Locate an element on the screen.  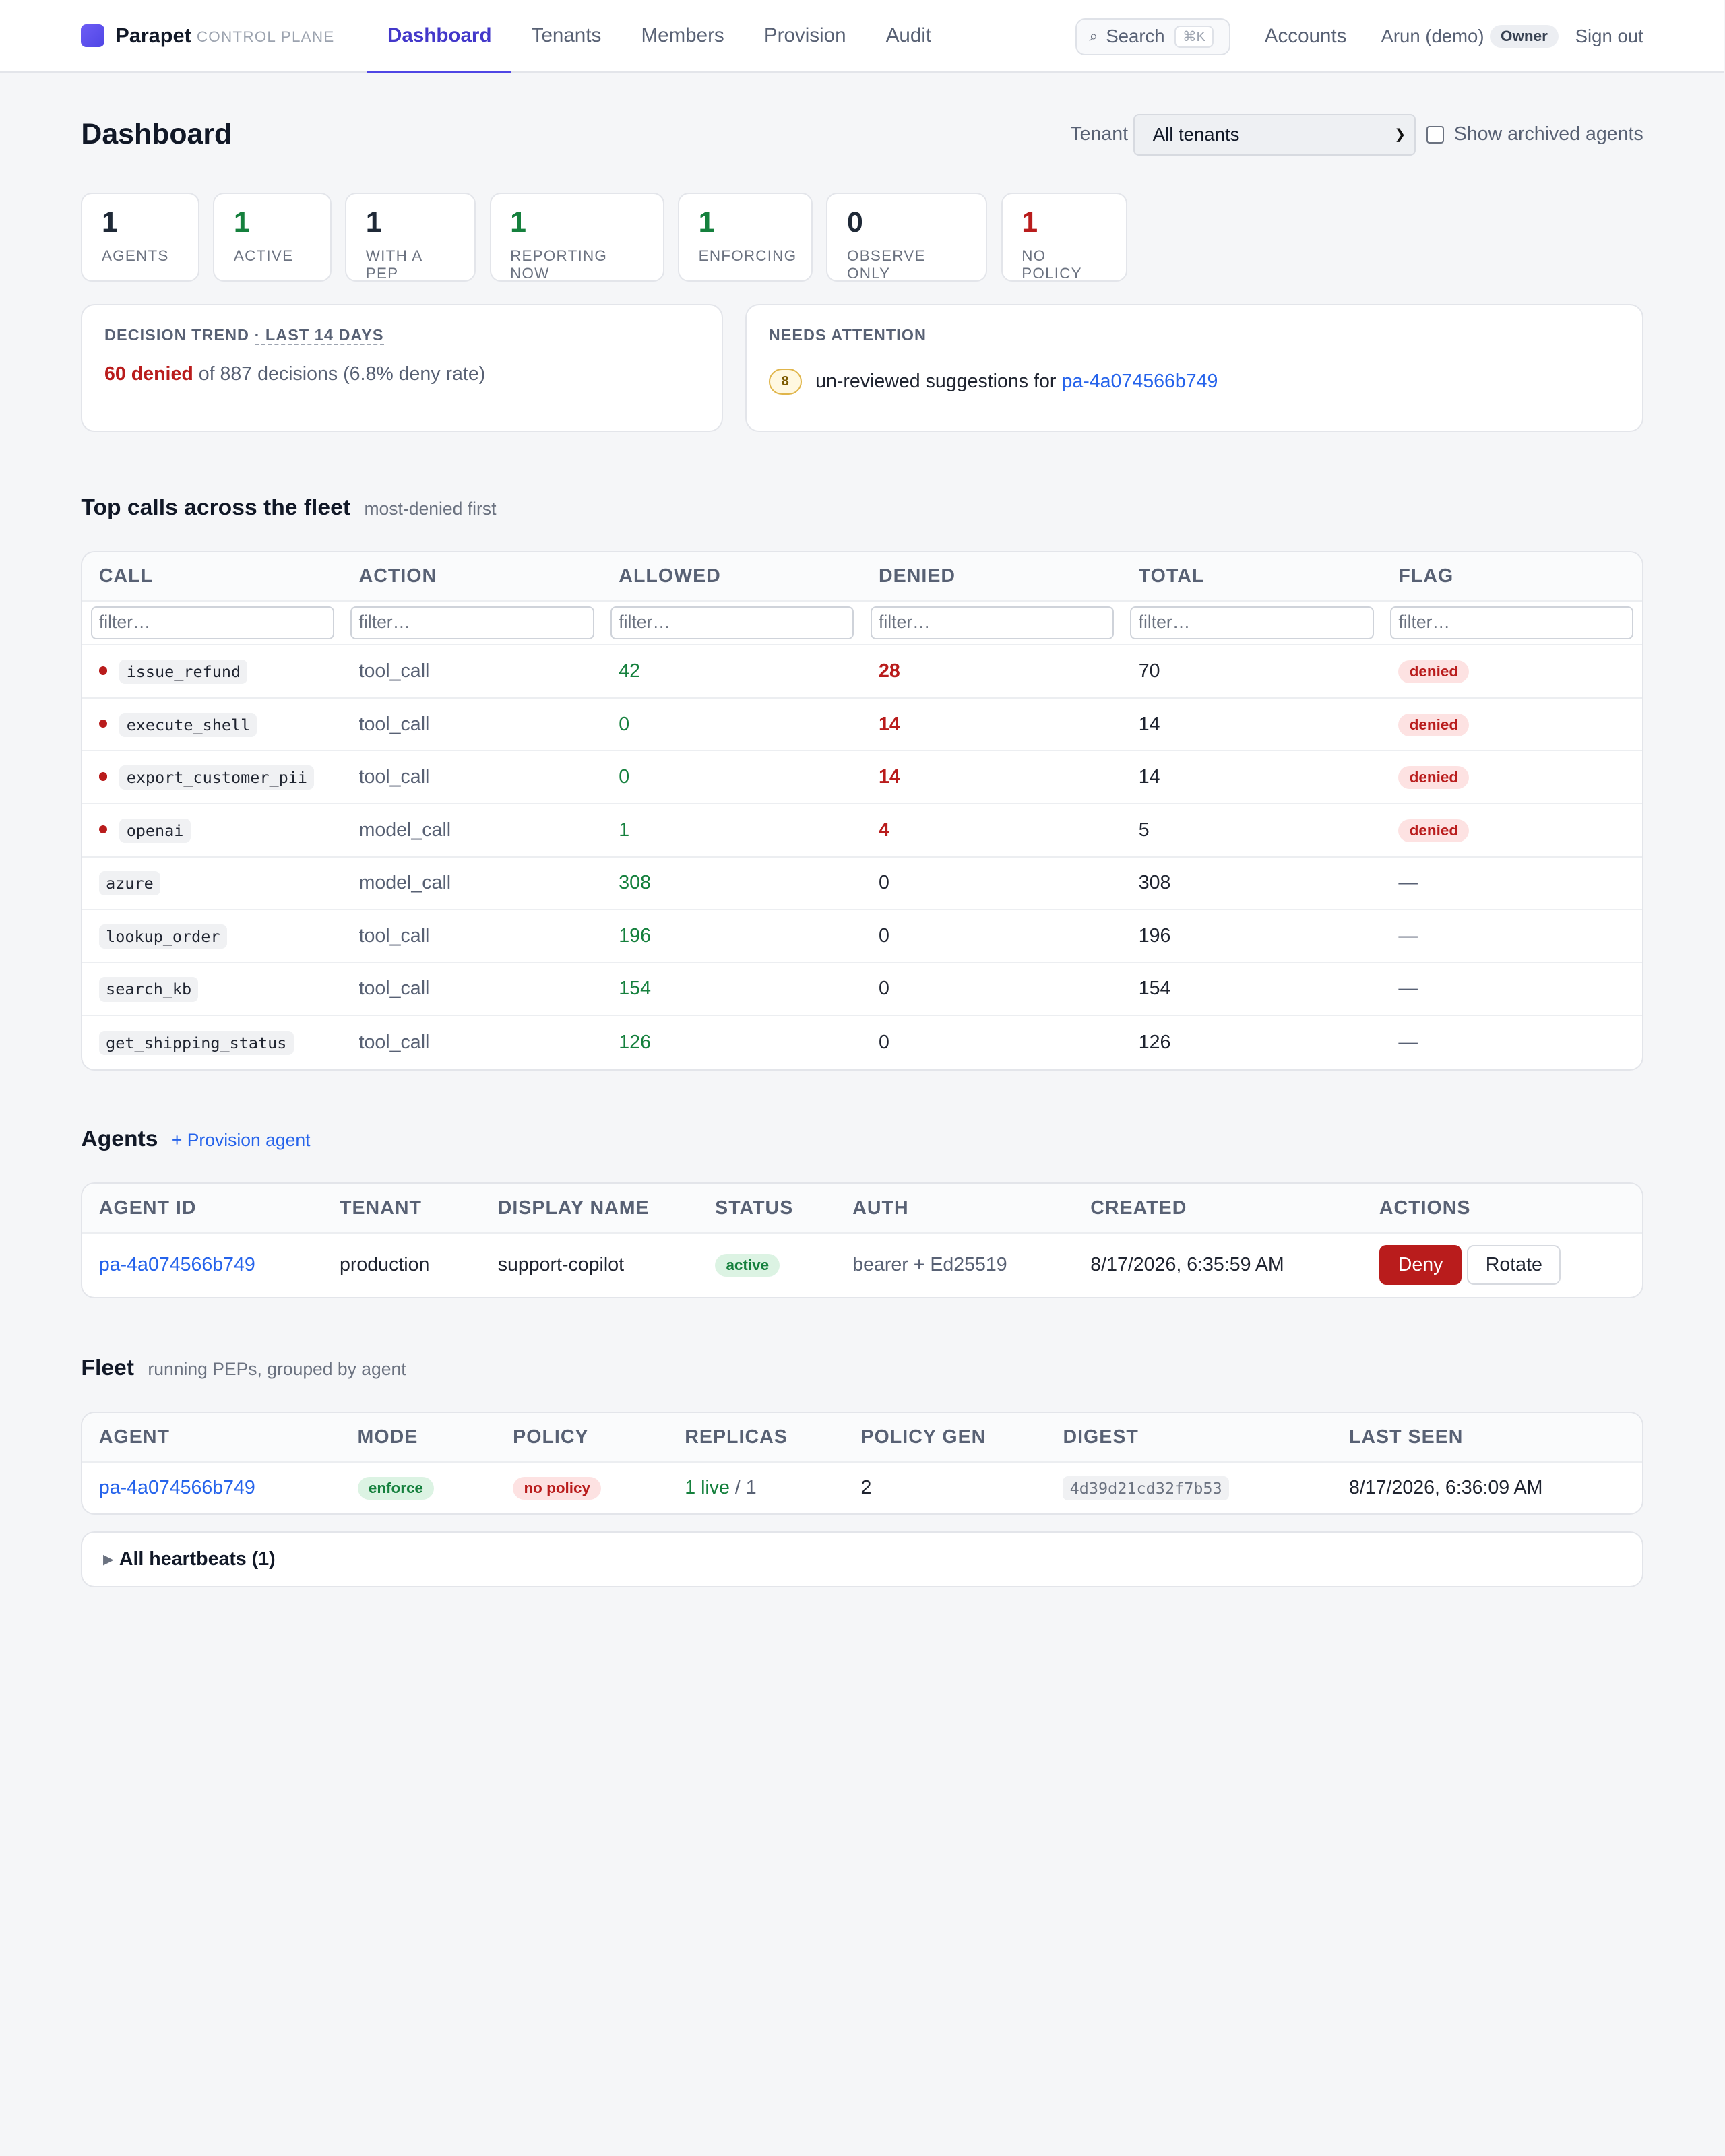
col-total: TOTAL is located at coordinates (1252, 576).